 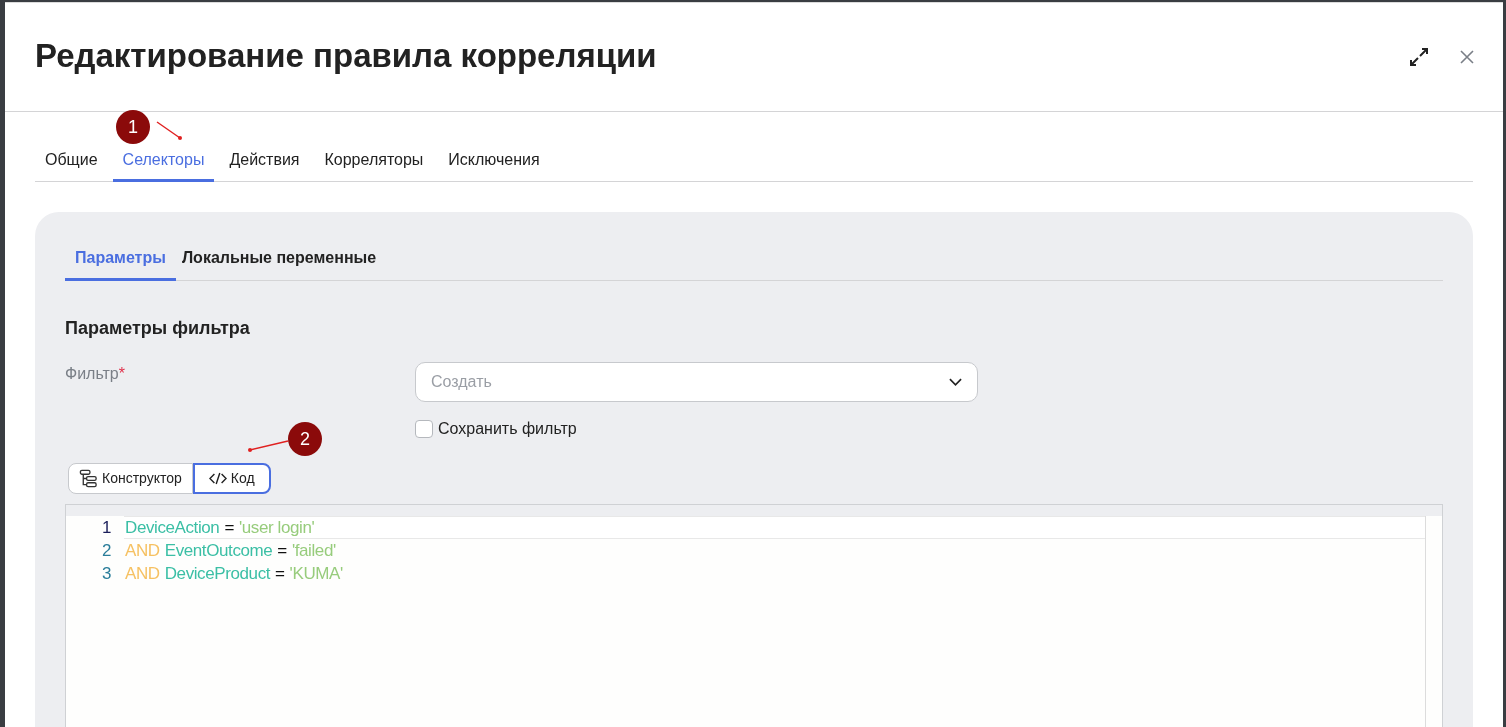 What do you see at coordinates (158, 328) in the screenshot?
I see `section-title: Параметры фильтра` at bounding box center [158, 328].